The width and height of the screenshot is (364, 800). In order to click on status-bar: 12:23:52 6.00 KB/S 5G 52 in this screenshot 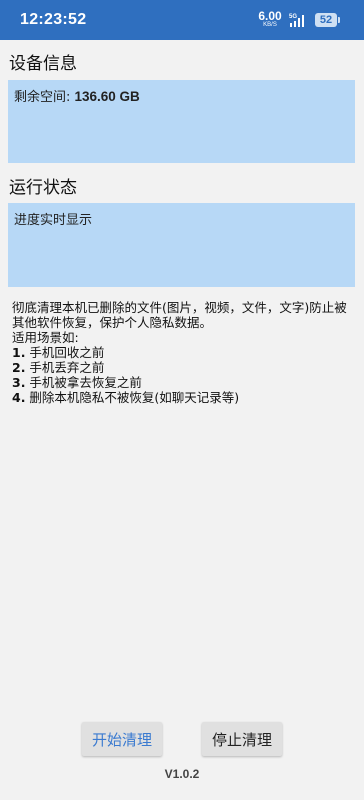, I will do `click(182, 20)`.